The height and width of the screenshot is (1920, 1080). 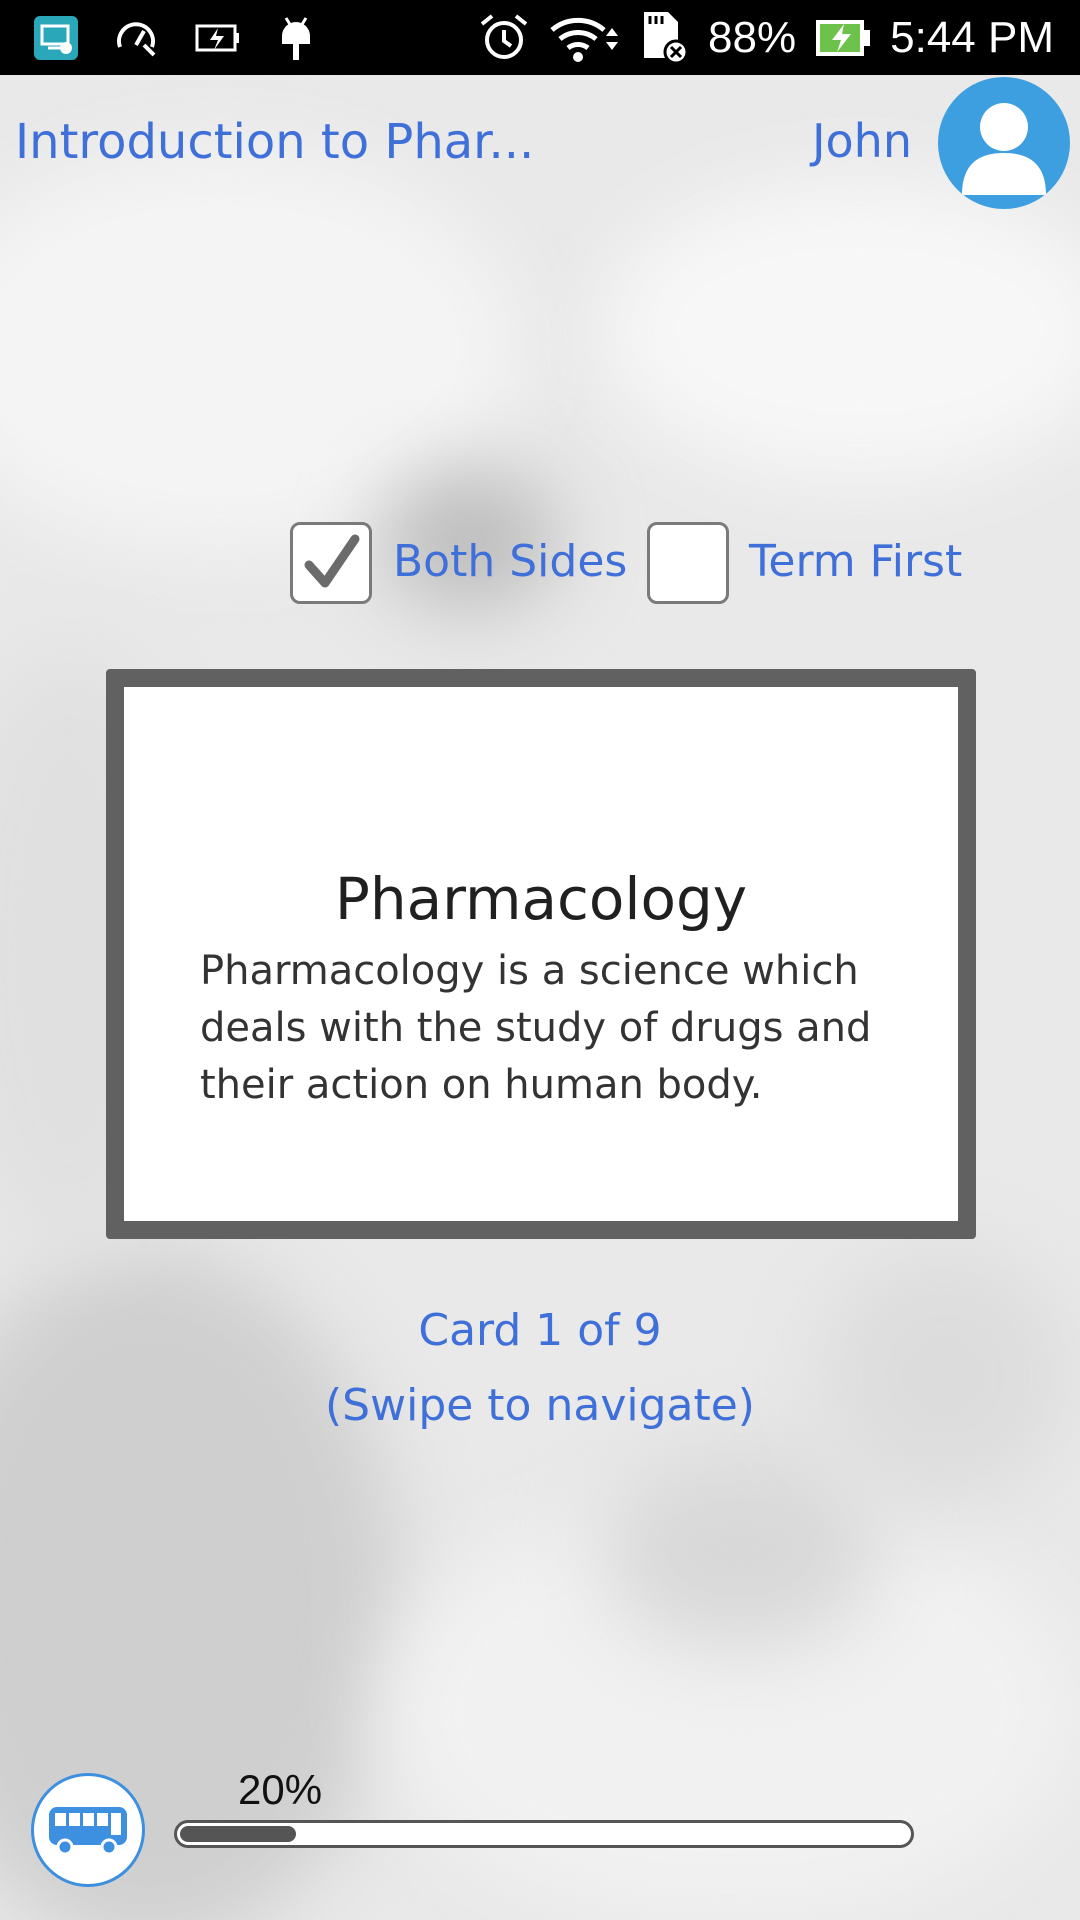 What do you see at coordinates (862, 141) in the screenshot?
I see `user-name: John` at bounding box center [862, 141].